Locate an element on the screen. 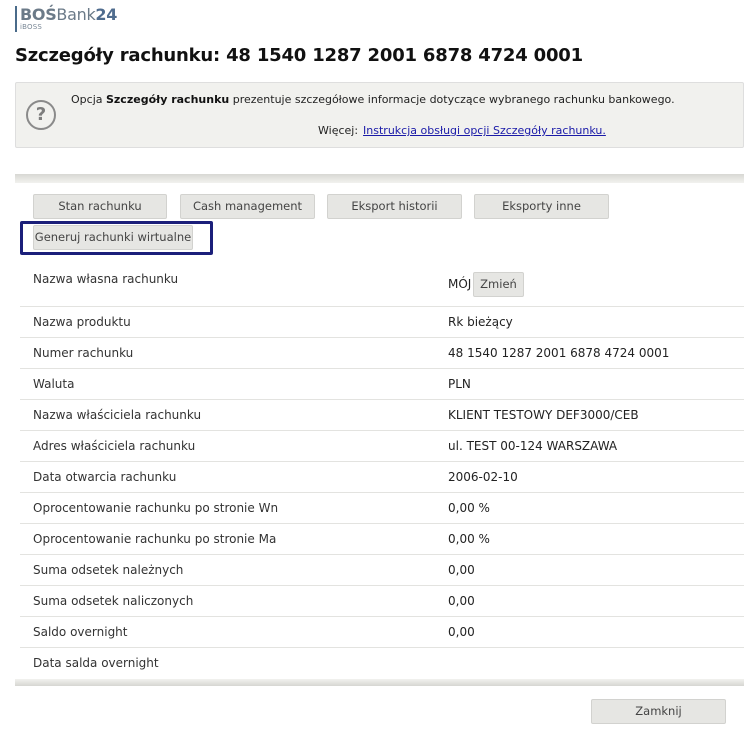 Image resolution: width=756 pixels, height=746 pixels. row-label: Nazwa własna rachunku is located at coordinates (106, 279).